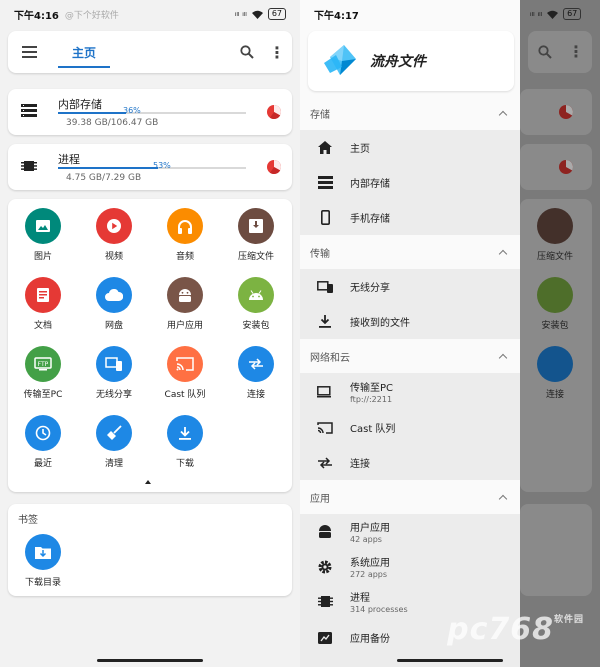  What do you see at coordinates (114, 226) in the screenshot?
I see `play-icon` at bounding box center [114, 226].